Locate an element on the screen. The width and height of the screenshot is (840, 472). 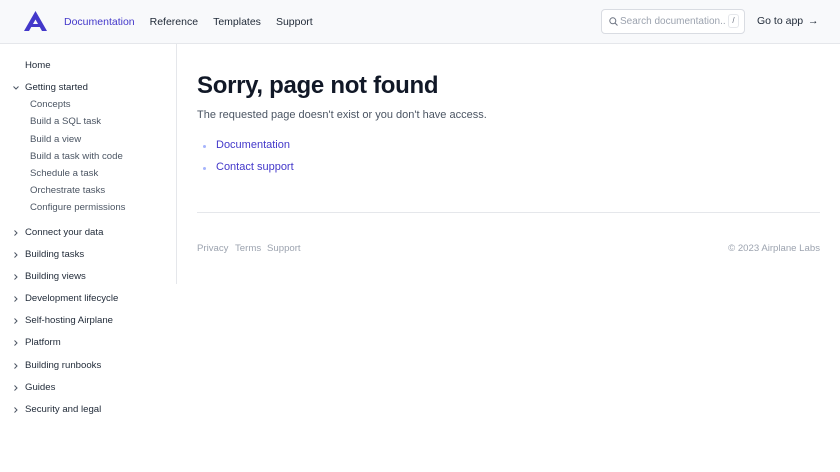
sidebar-subitem-schedule-task: Schedule a task is located at coordinates (64, 173).